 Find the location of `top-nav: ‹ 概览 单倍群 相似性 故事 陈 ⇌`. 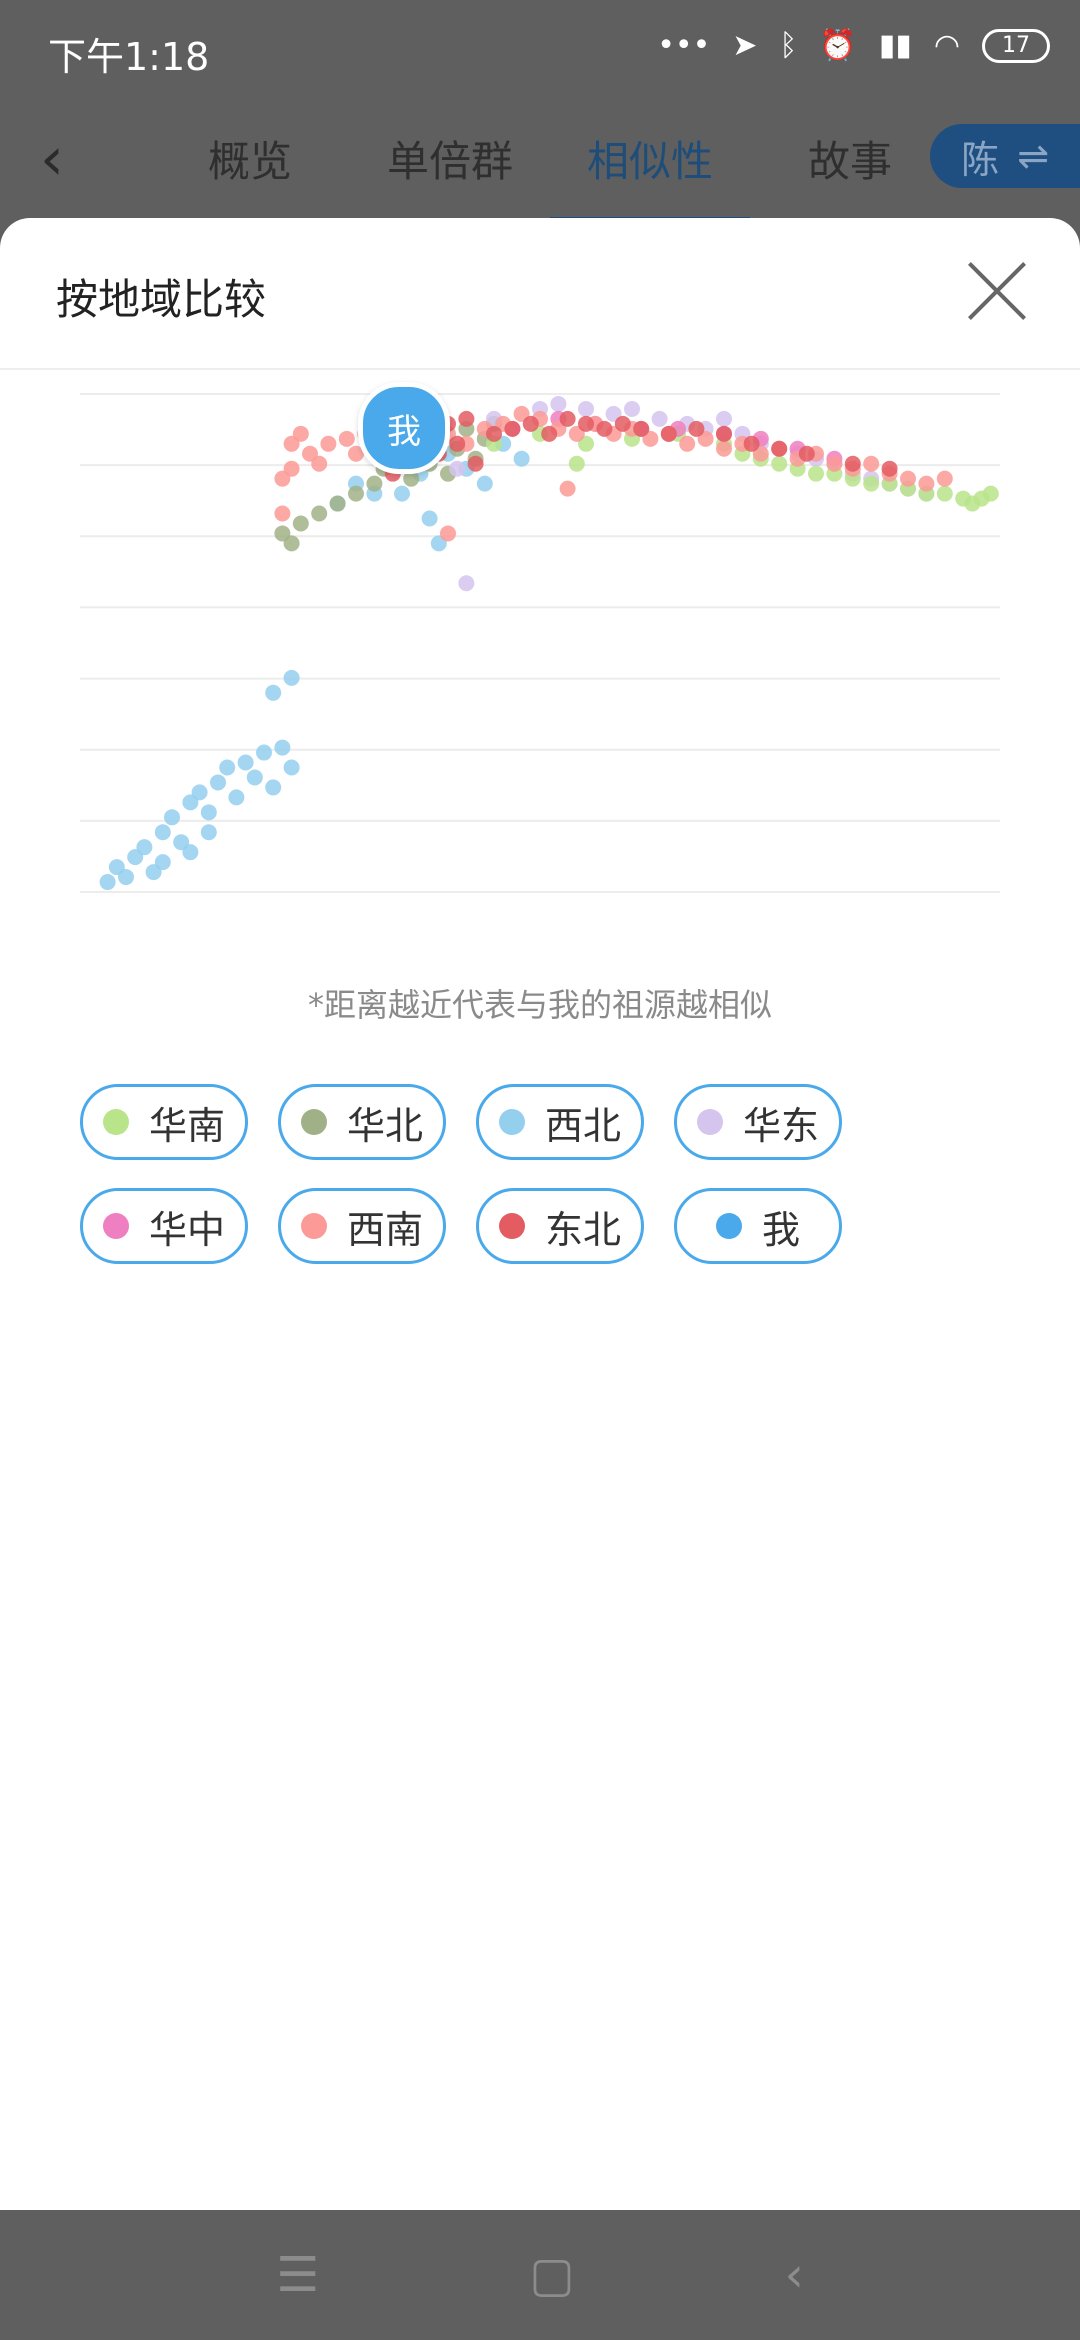

top-nav: ‹ 概览 单倍群 相似性 故事 陈 ⇌ is located at coordinates (540, 161).